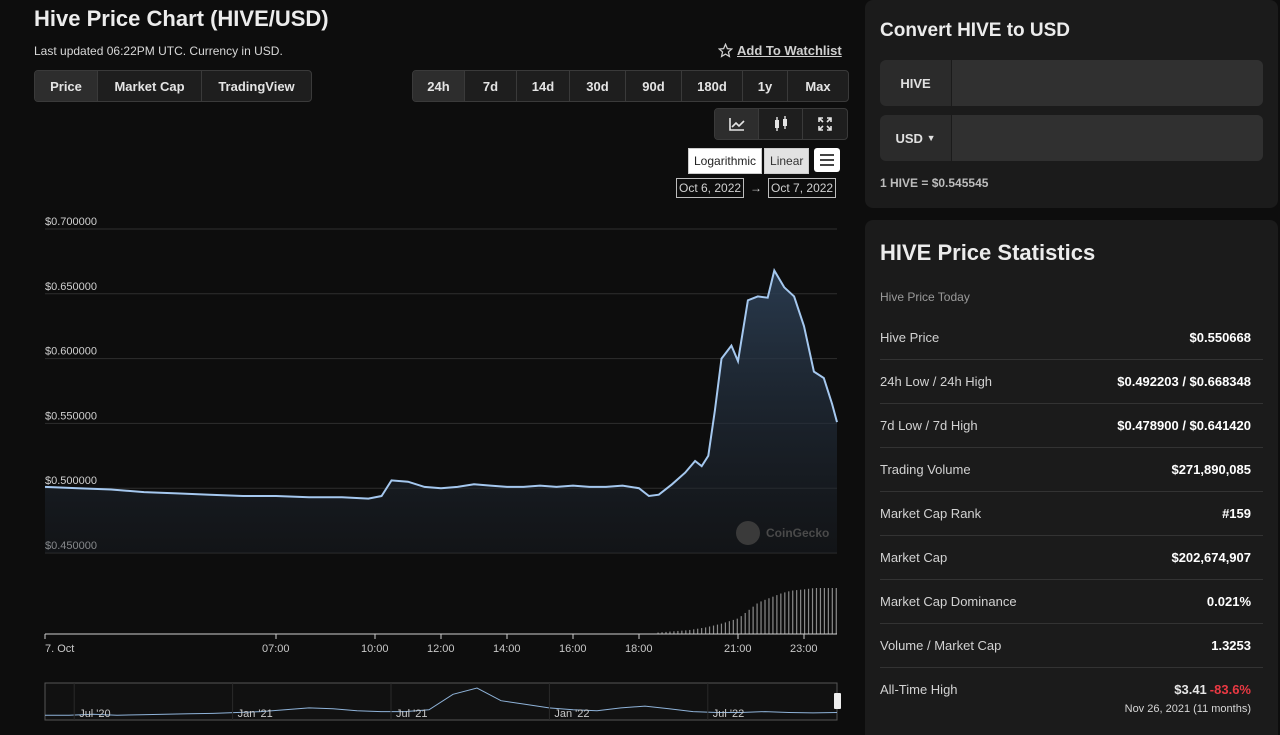  I want to click on range-navigator: Jul '20 Jan '21 Jul '21 Jan '22 Jul '22, so click(442, 701).